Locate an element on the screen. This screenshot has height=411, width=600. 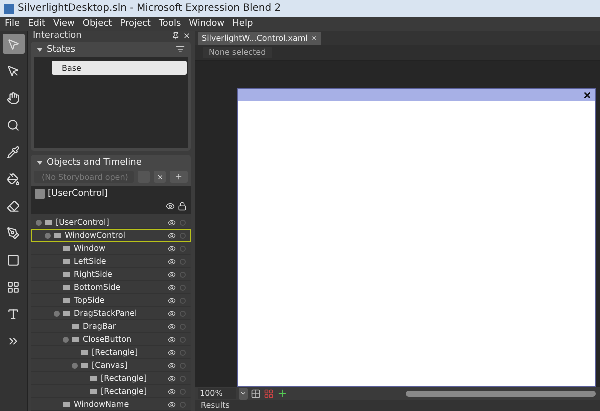
scope-label: [UserControl] is located at coordinates (78, 194).